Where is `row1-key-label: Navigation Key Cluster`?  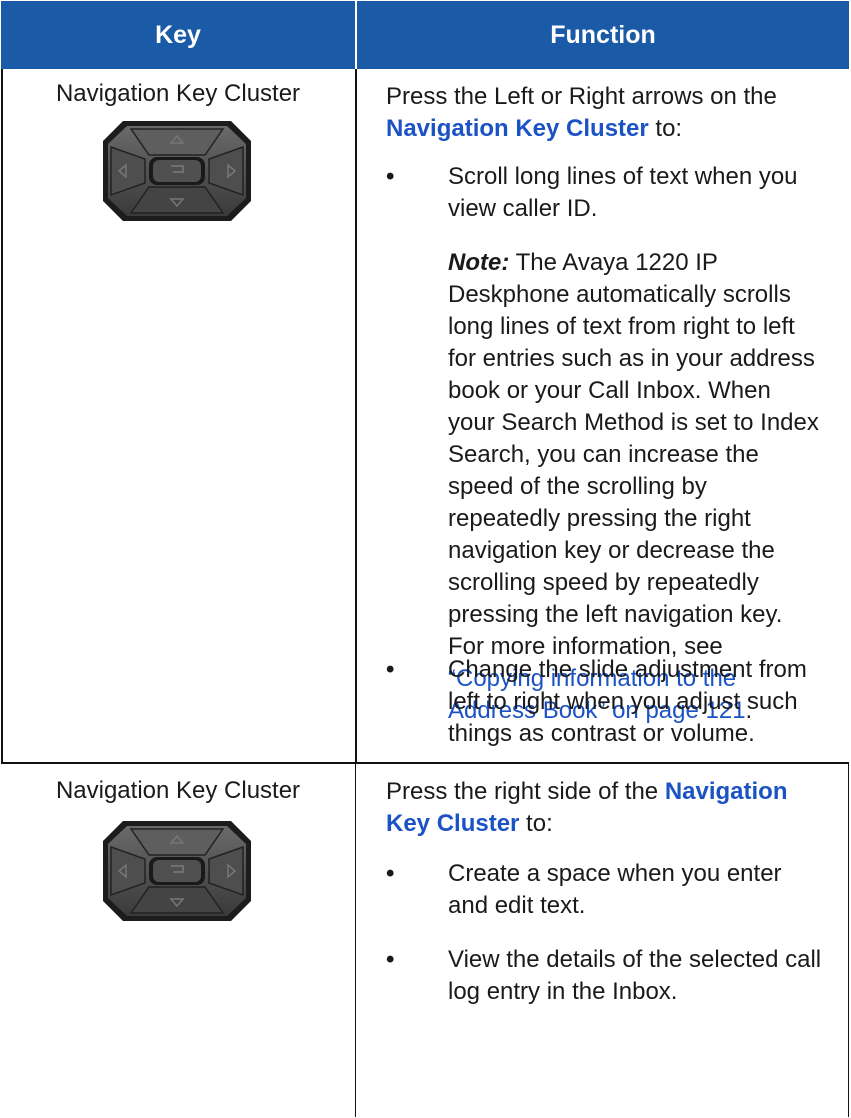 row1-key-label: Navigation Key Cluster is located at coordinates (178, 93).